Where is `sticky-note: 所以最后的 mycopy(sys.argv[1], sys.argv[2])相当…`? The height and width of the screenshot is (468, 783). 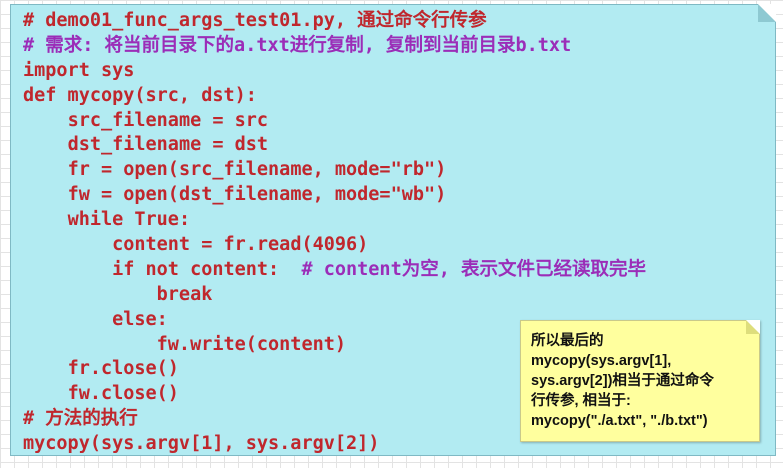 sticky-note: 所以最后的 mycopy(sys.argv[1], sys.argv[2])相当… is located at coordinates (640, 381).